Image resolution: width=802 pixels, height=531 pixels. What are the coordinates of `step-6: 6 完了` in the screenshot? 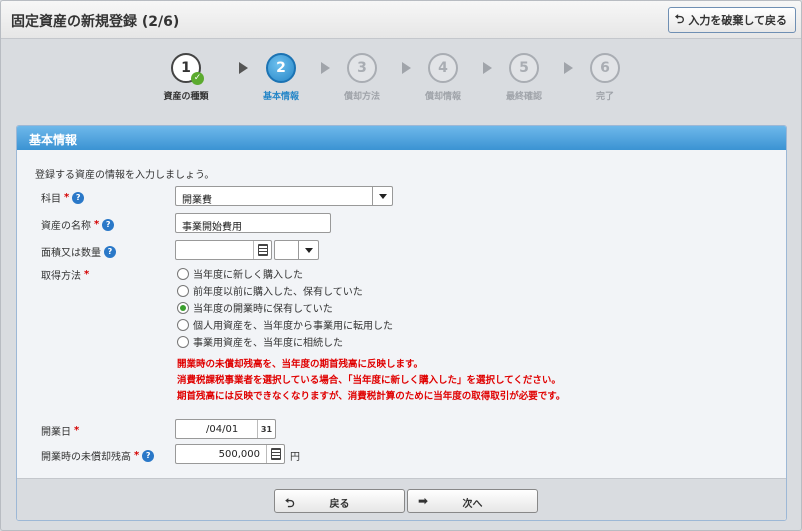 It's located at (605, 77).